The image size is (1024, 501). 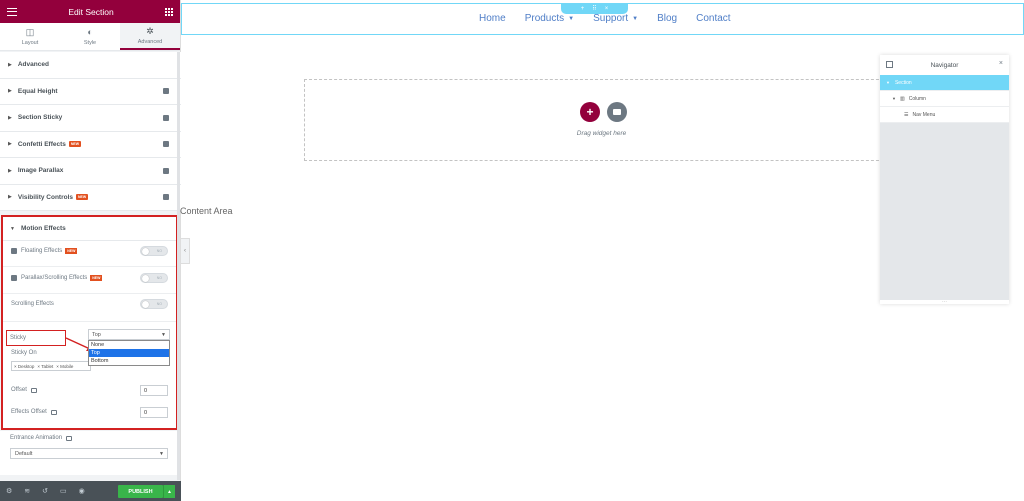 What do you see at coordinates (601, 120) in the screenshot?
I see `empty-section-drop-zone: + Drag widget here` at bounding box center [601, 120].